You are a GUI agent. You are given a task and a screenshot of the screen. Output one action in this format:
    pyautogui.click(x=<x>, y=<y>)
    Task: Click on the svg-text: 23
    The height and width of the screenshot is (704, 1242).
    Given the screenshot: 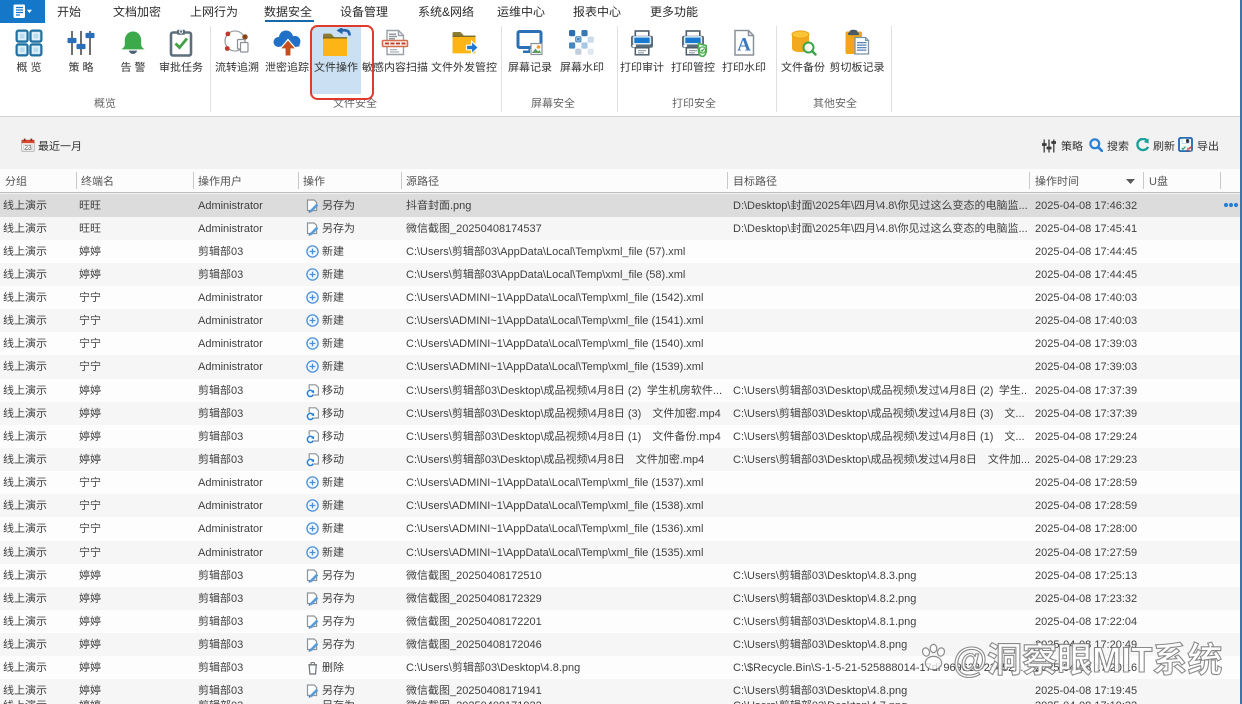 What is the action you would take?
    pyautogui.click(x=28, y=147)
    